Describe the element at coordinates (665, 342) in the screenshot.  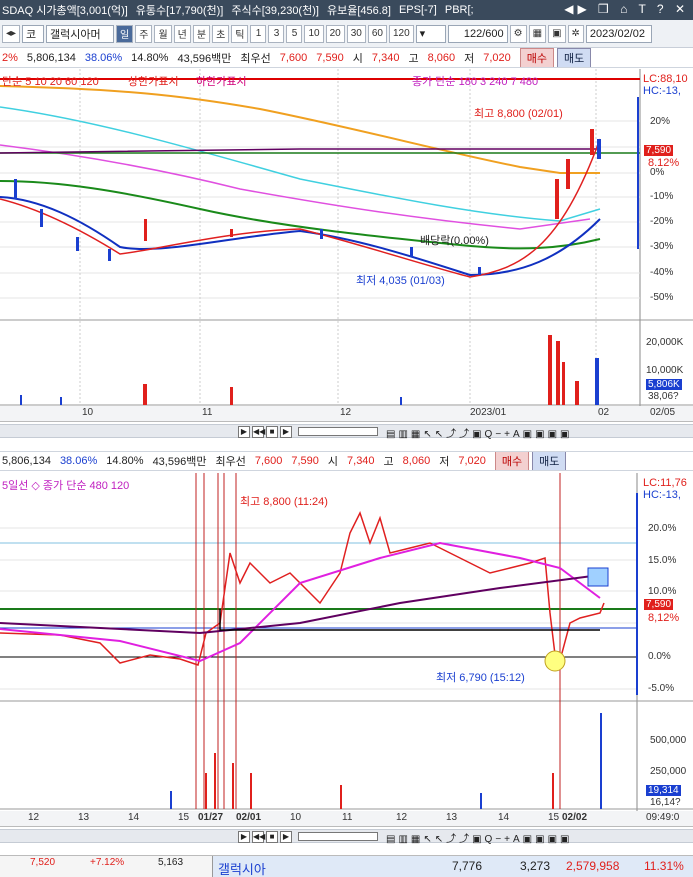
I see `volume-tick: 20,000K` at that location.